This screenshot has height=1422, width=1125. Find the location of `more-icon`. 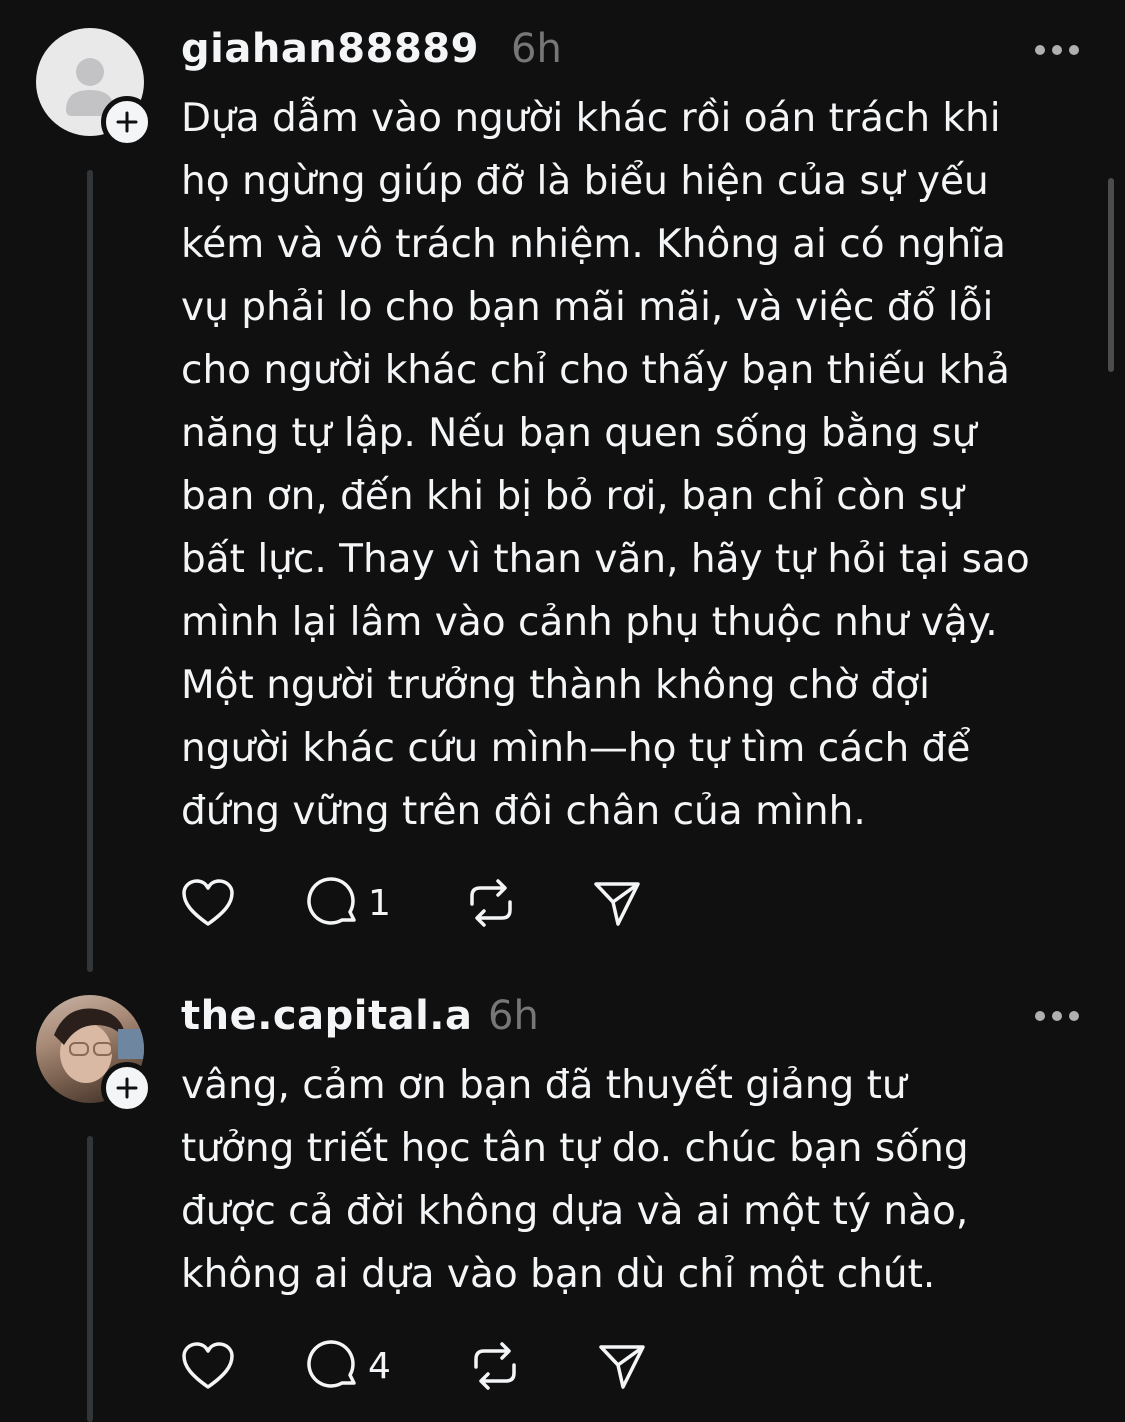

more-icon is located at coordinates (1057, 1016).